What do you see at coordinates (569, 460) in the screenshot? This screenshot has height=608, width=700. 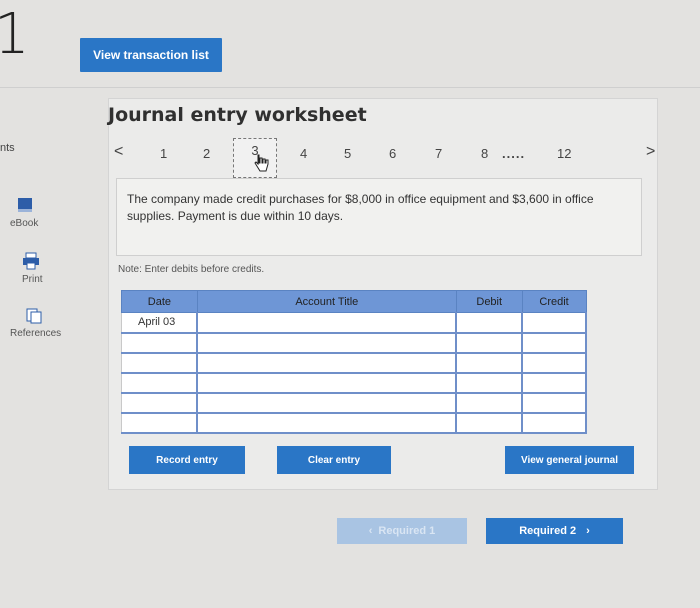 I see `view-general-journal-button: View general journal` at bounding box center [569, 460].